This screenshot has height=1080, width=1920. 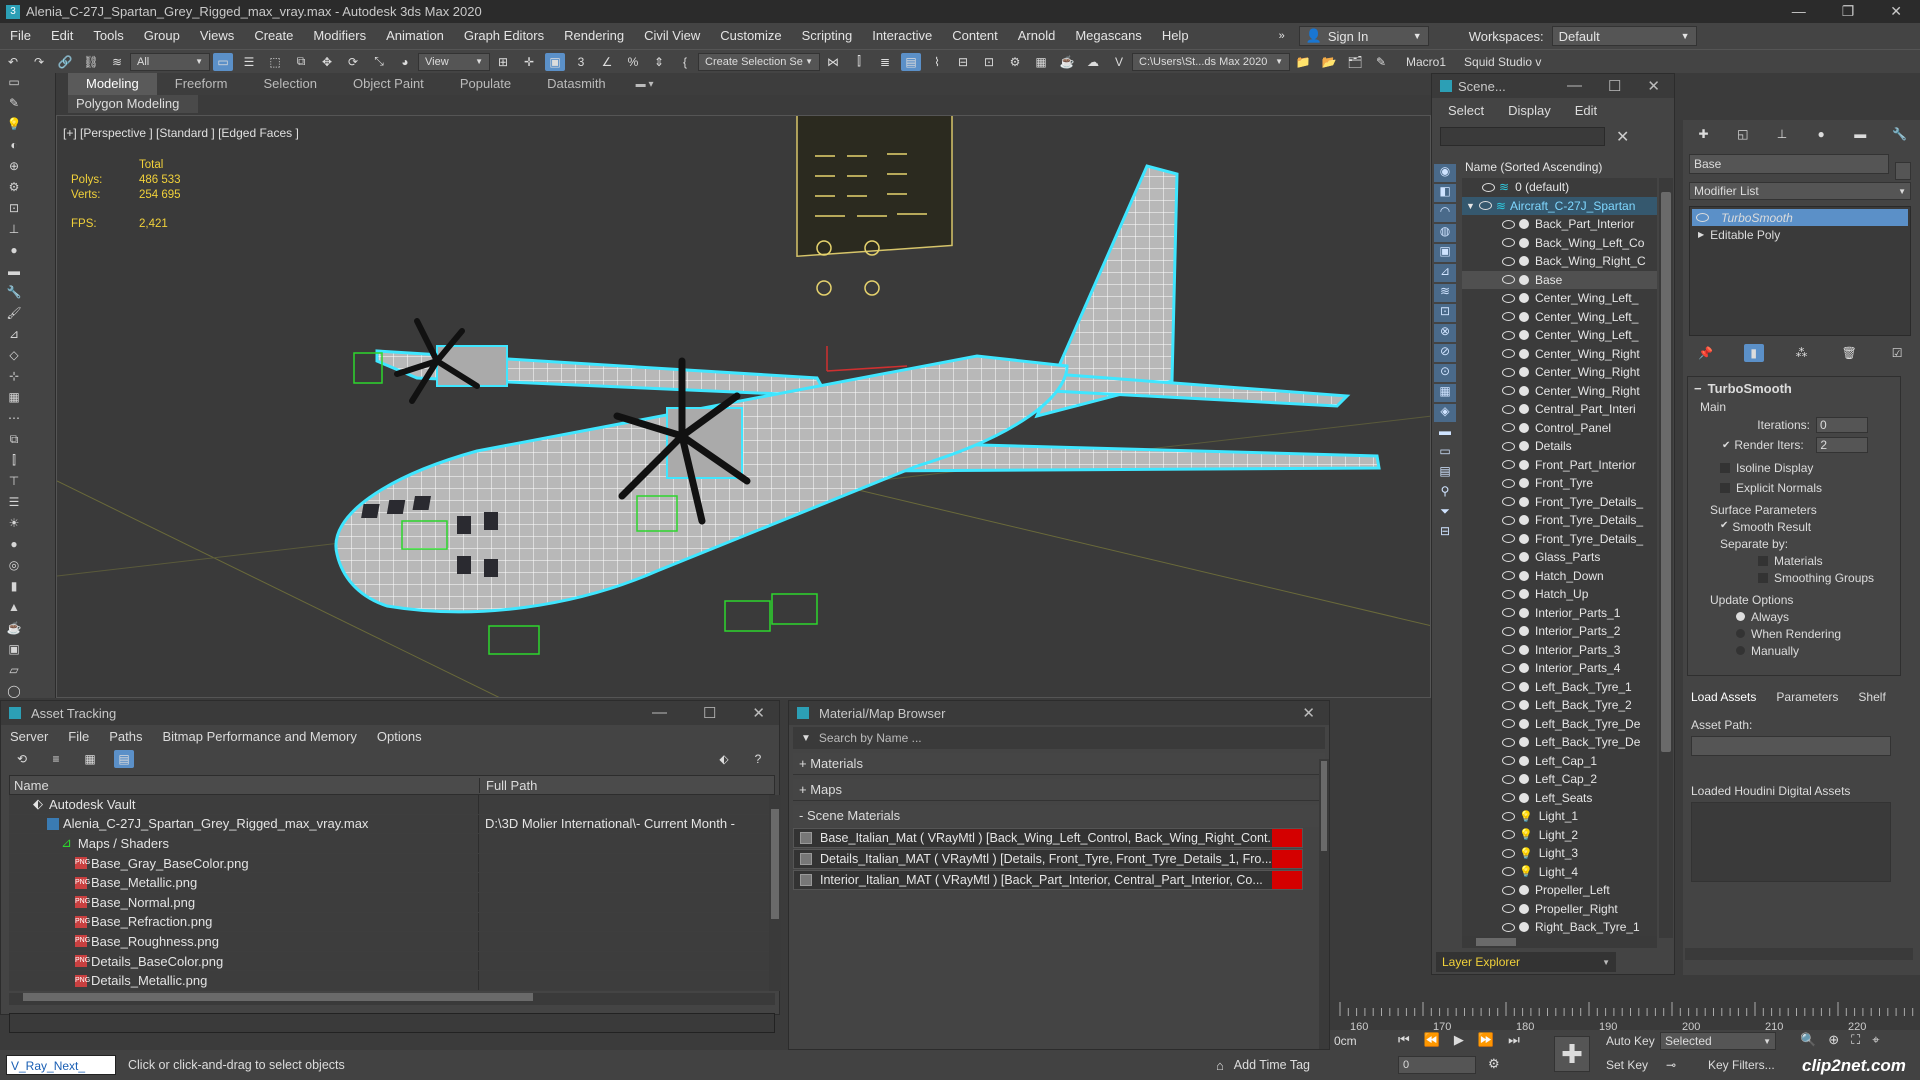 I want to click on unlink-icon: ⛓, so click(x=91, y=62).